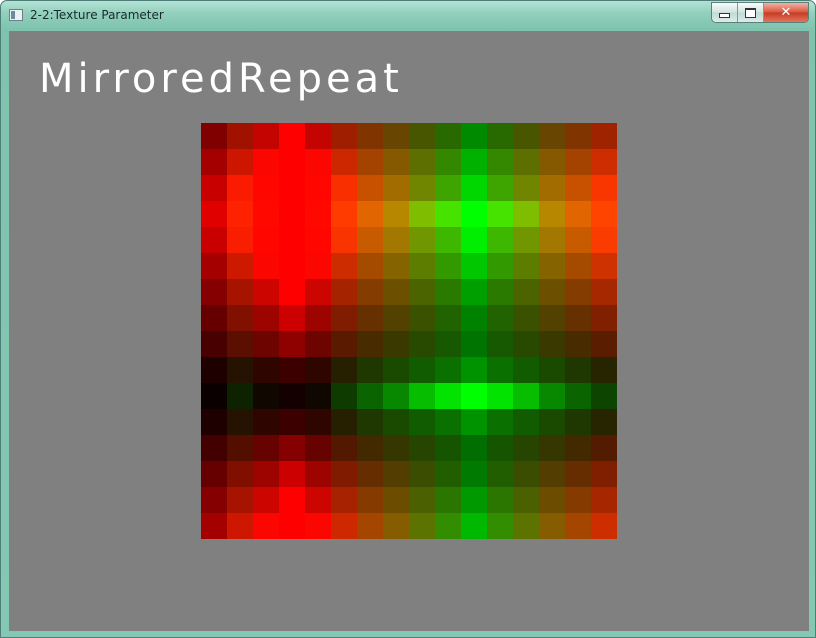 This screenshot has height=638, width=816. Describe the element at coordinates (786, 12) in the screenshot. I see `close-button: ✕` at that location.